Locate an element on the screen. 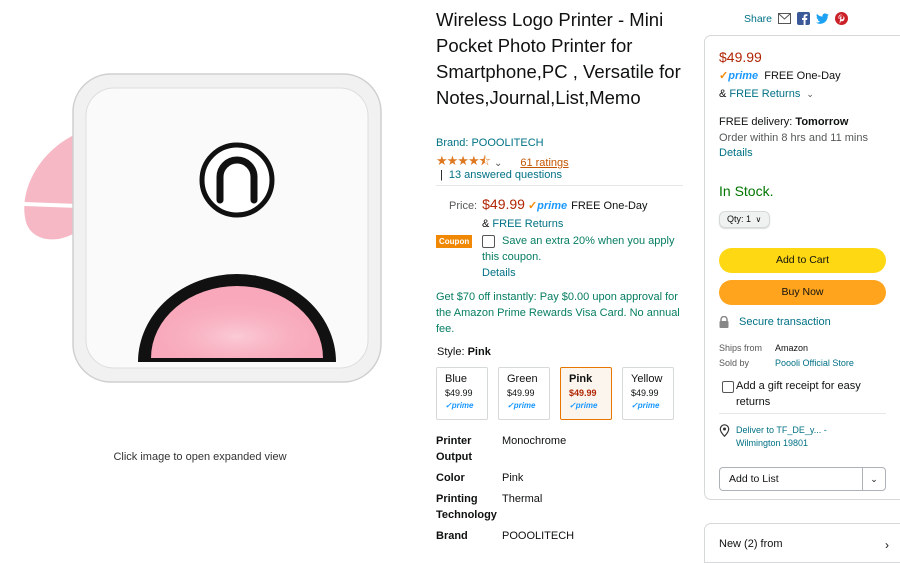  chevron-down-icon: ∨ is located at coordinates (758, 219).